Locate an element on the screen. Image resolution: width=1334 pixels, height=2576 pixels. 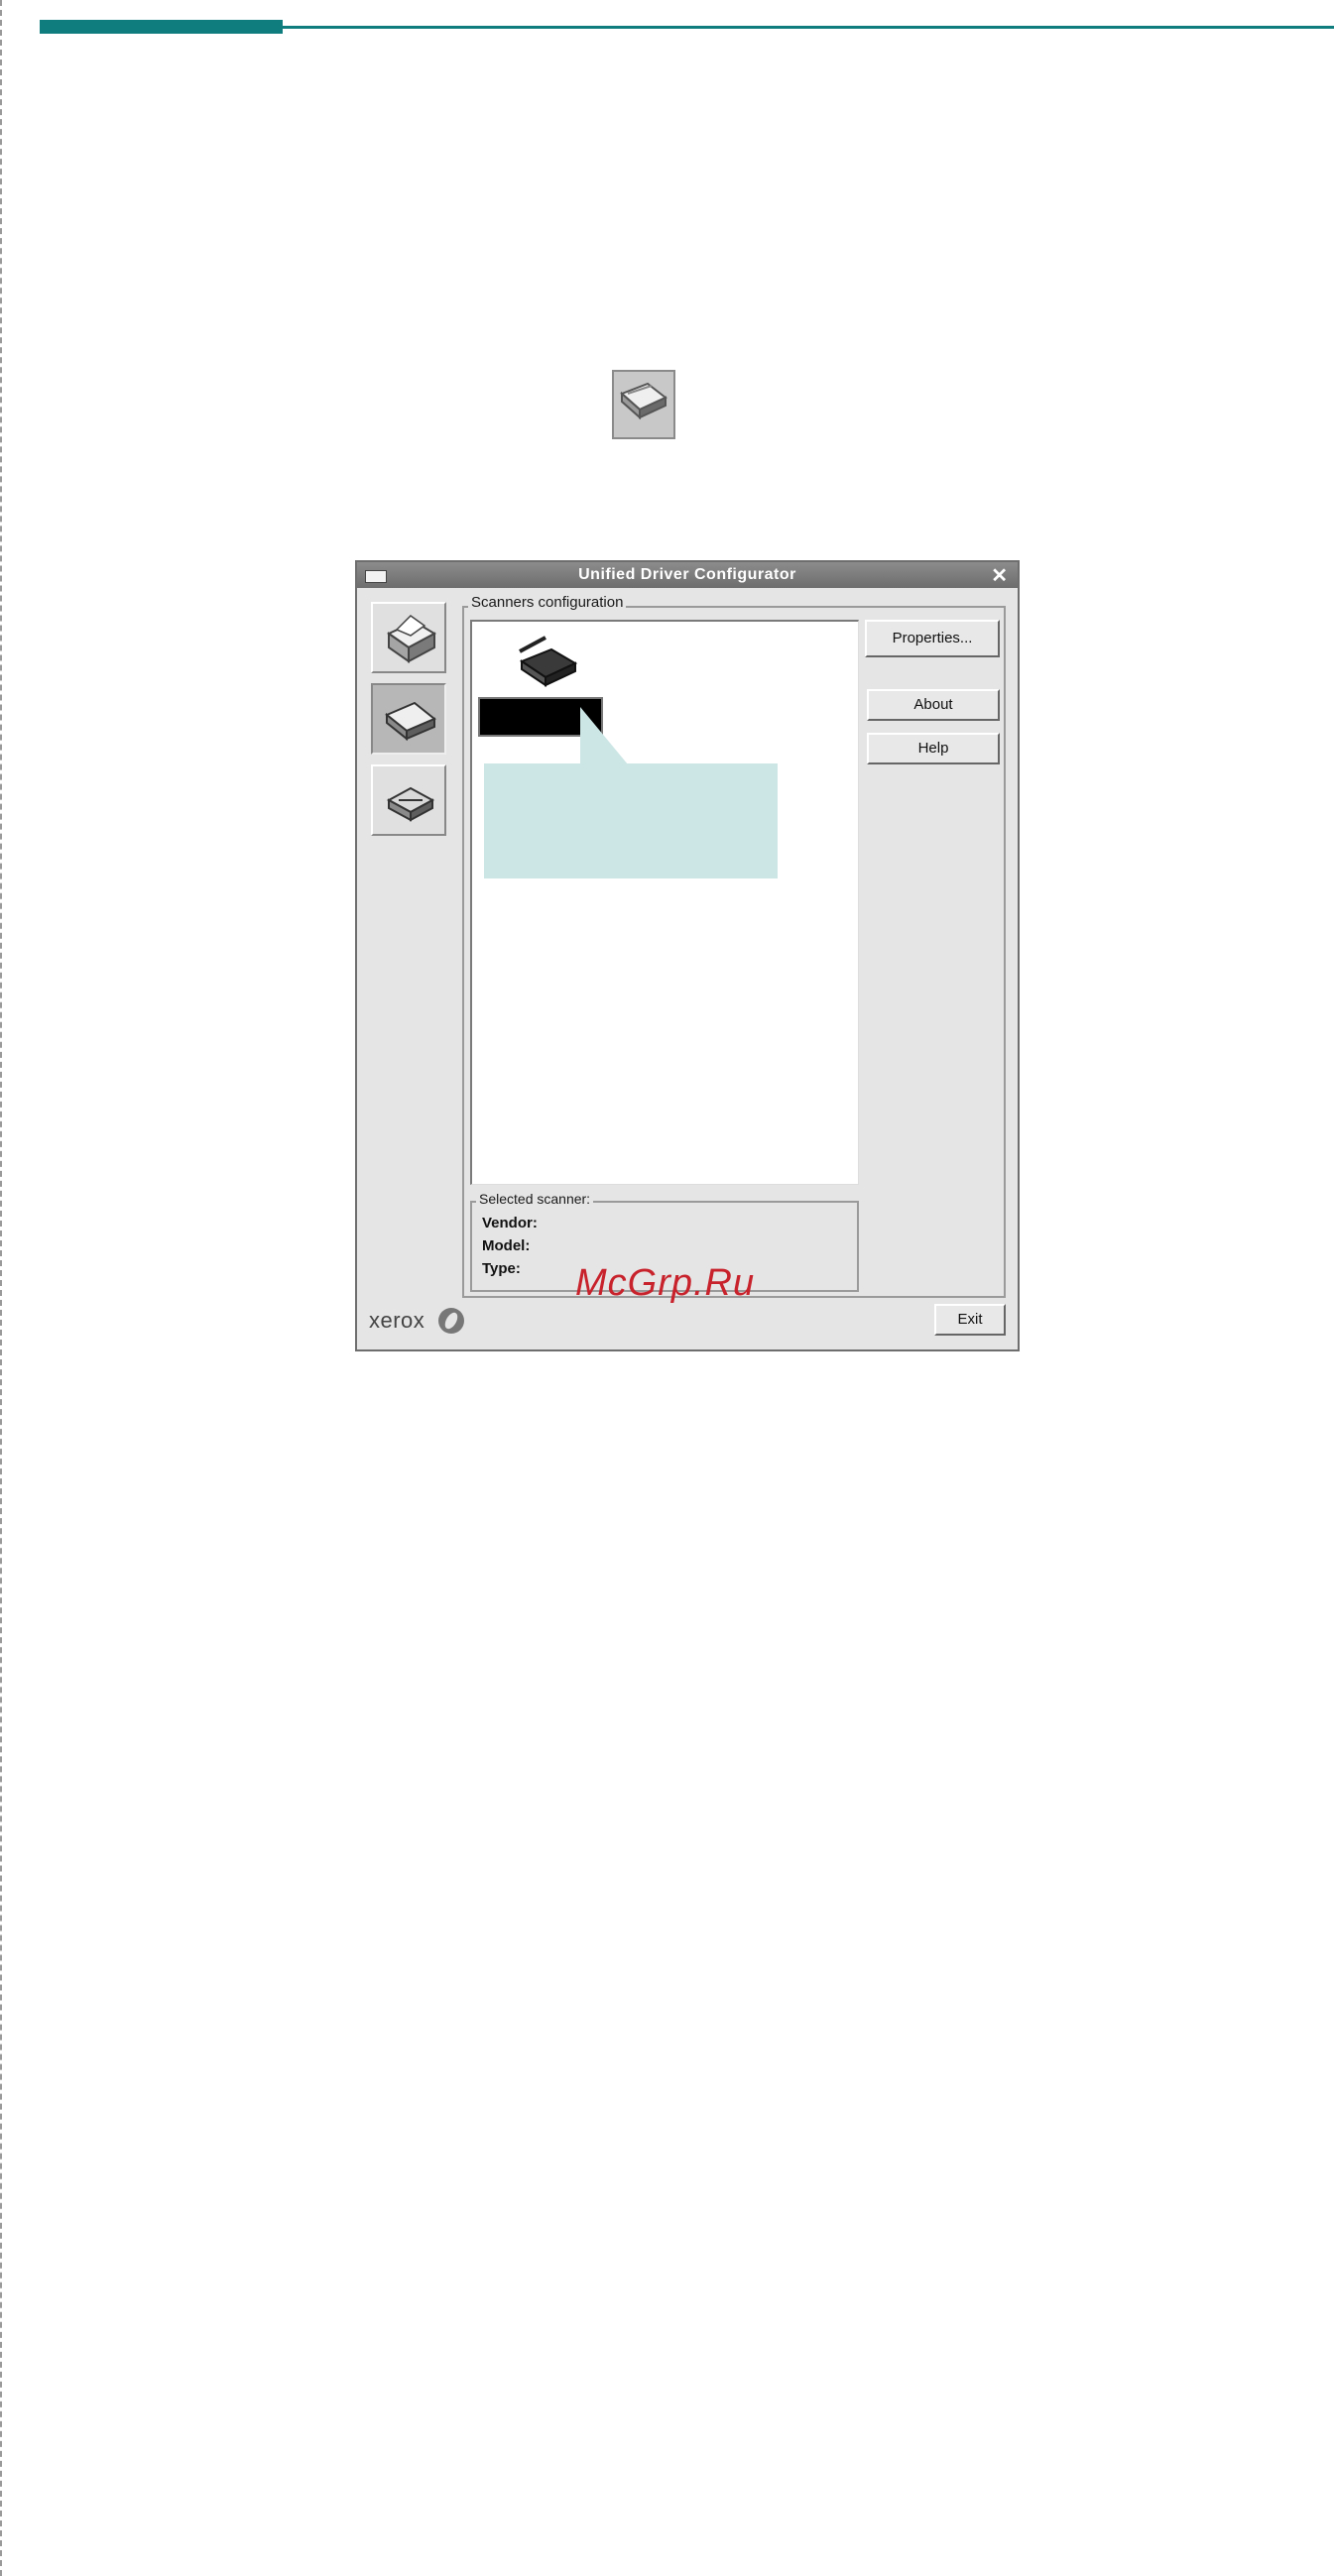
printer-icon is located at coordinates (412, 639).